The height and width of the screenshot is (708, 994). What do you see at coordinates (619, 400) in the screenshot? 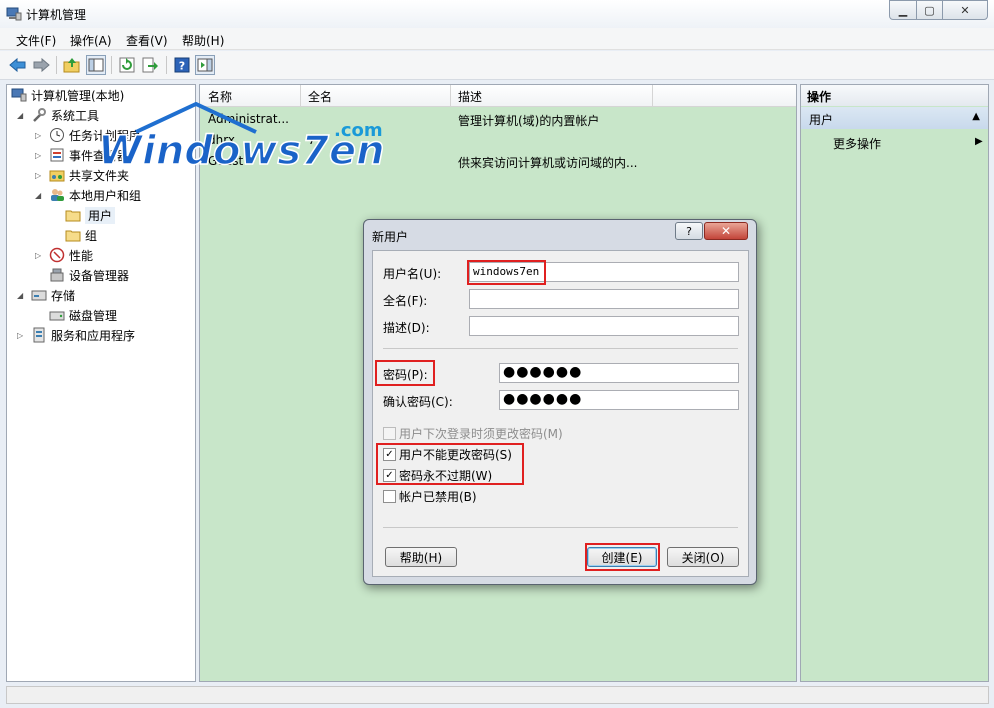
I see `confirm-password-input: ●●●●●●` at bounding box center [619, 400].